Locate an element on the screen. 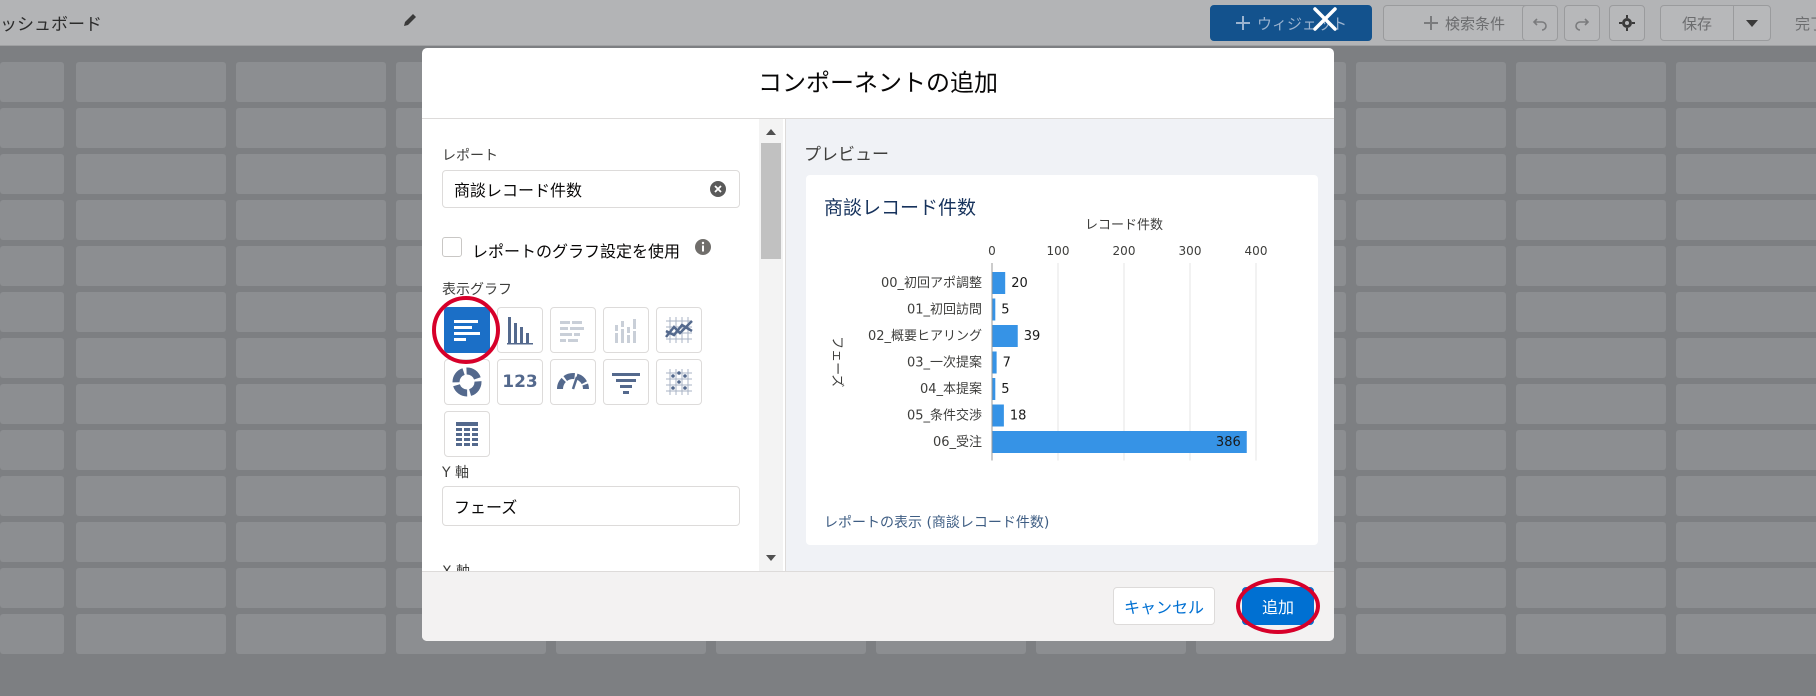 Image resolution: width=1816 pixels, height=696 pixels. chart-type-scatter-button is located at coordinates (679, 382).